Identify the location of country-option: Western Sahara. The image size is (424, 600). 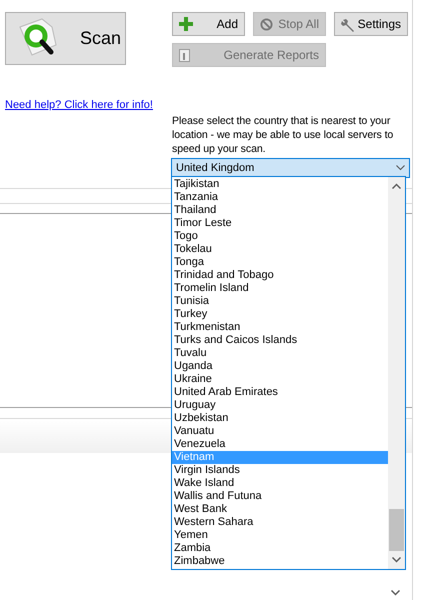
(280, 522).